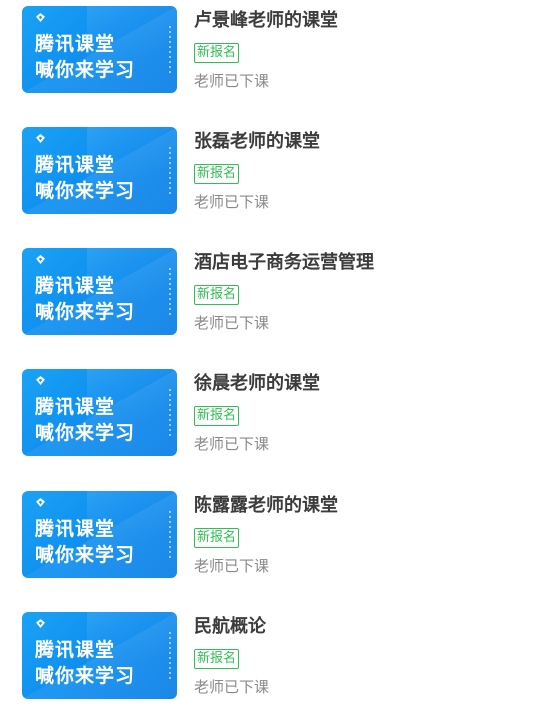  Describe the element at coordinates (257, 382) in the screenshot. I see `course-title: 徐晨老师的课堂` at that location.